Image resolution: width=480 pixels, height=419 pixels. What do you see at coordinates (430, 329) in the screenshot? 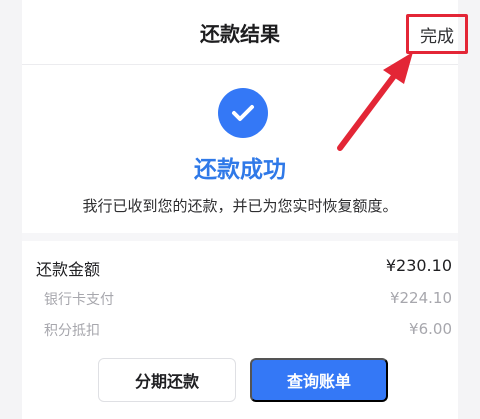
I see `points-deduction-value: ¥6.00` at bounding box center [430, 329].